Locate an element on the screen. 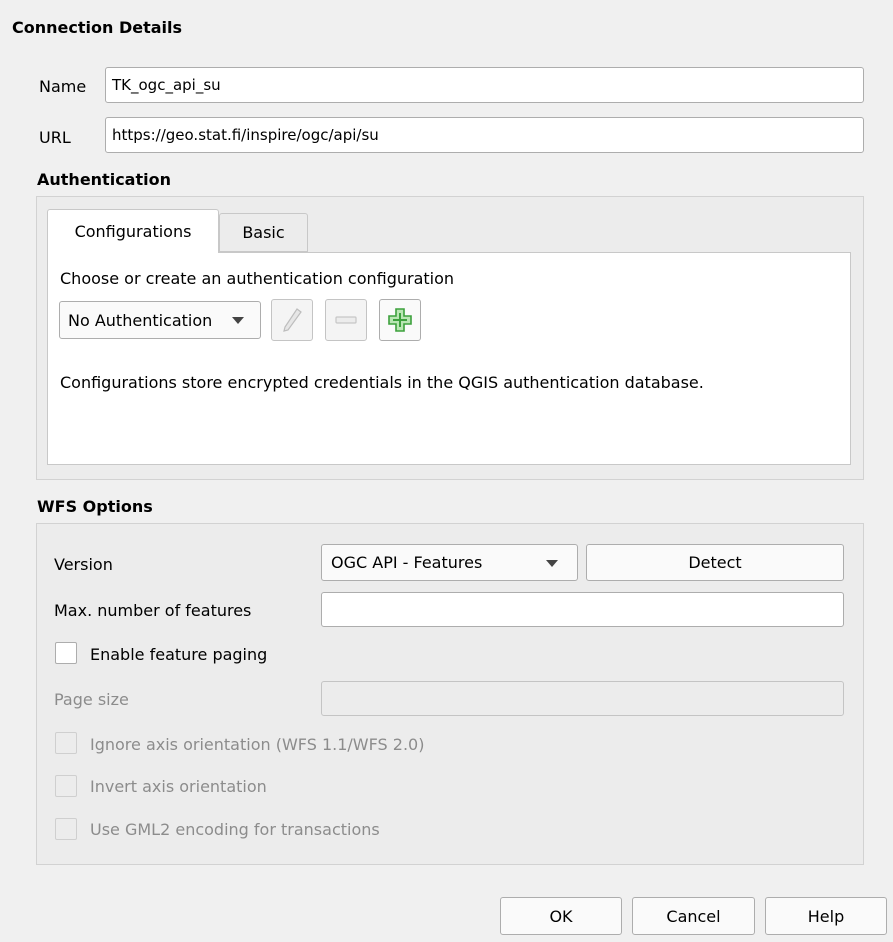 Image resolution: width=893 pixels, height=942 pixels. version-label: Version is located at coordinates (83, 564).